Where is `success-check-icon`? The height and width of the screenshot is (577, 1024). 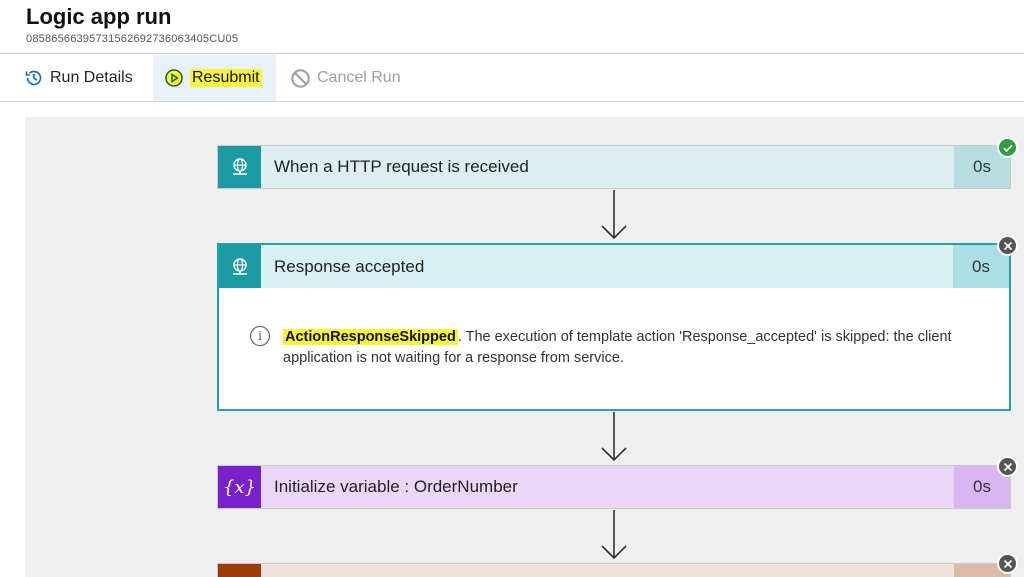 success-check-icon is located at coordinates (1007, 147).